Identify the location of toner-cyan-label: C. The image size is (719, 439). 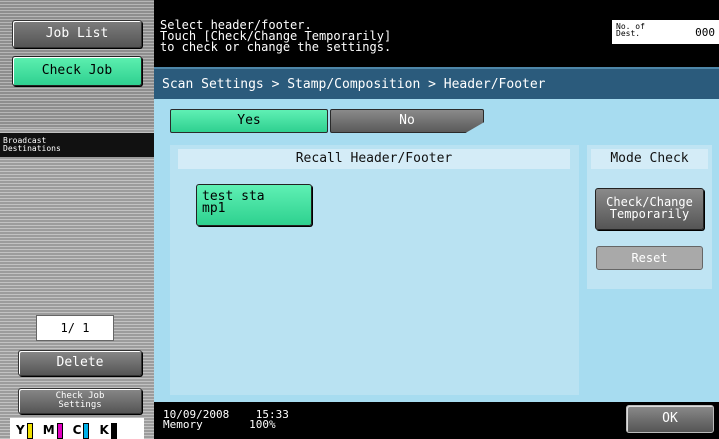
(77, 430).